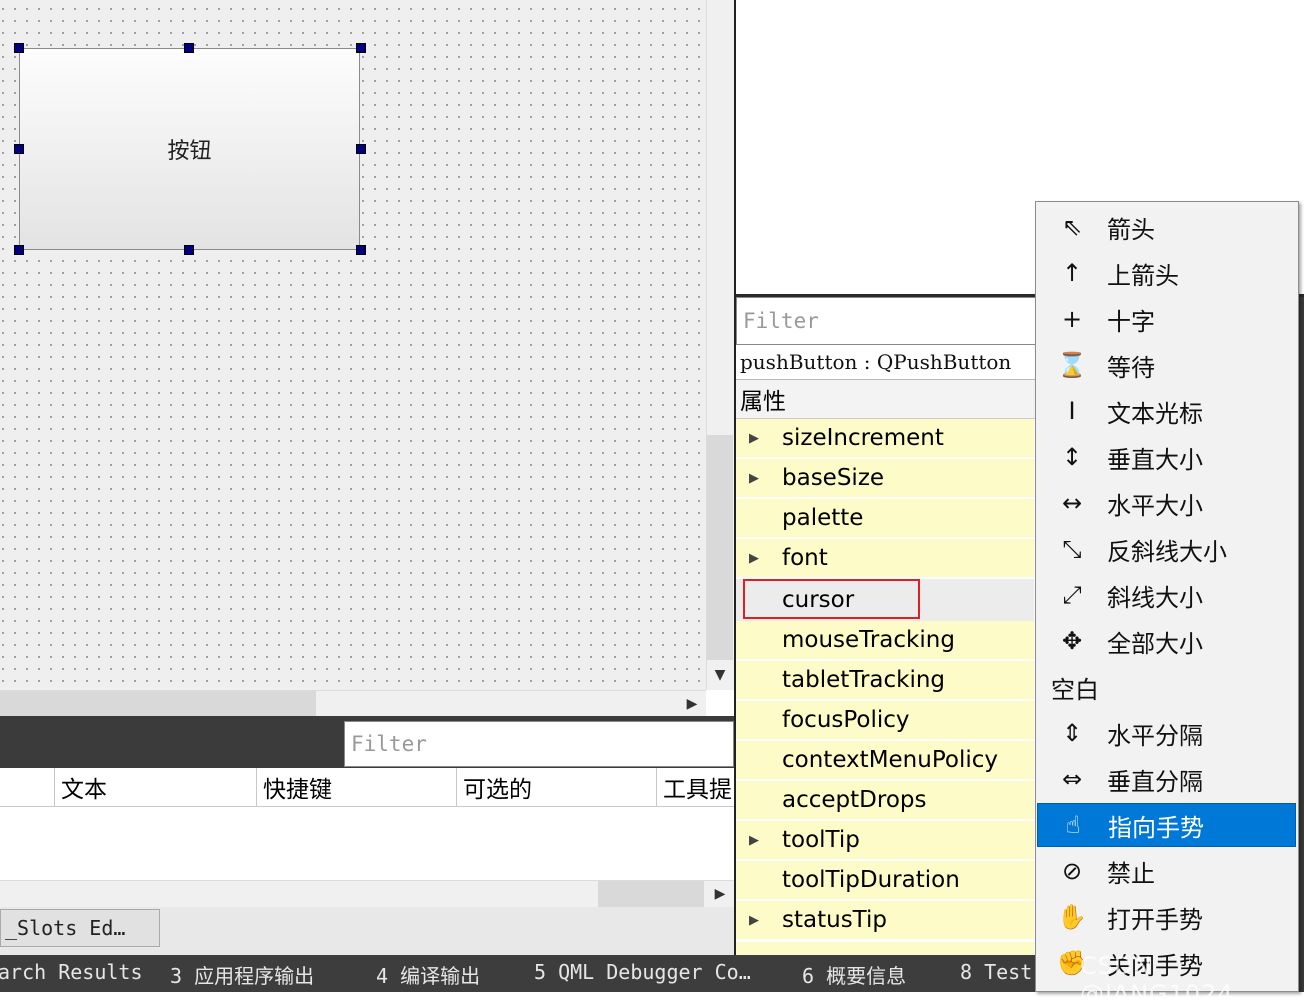  I want to click on pointing-hand-icon: ☝, so click(1073, 825).